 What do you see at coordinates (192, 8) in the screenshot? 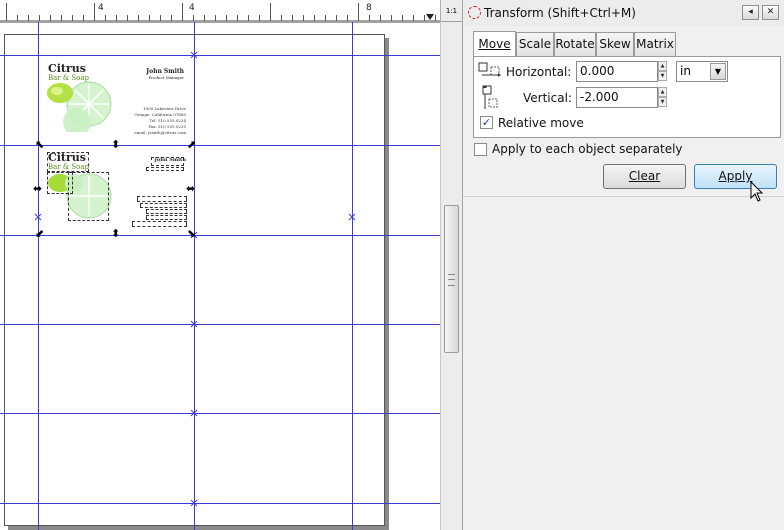
I see `ruler-label-4b: 4` at bounding box center [192, 8].